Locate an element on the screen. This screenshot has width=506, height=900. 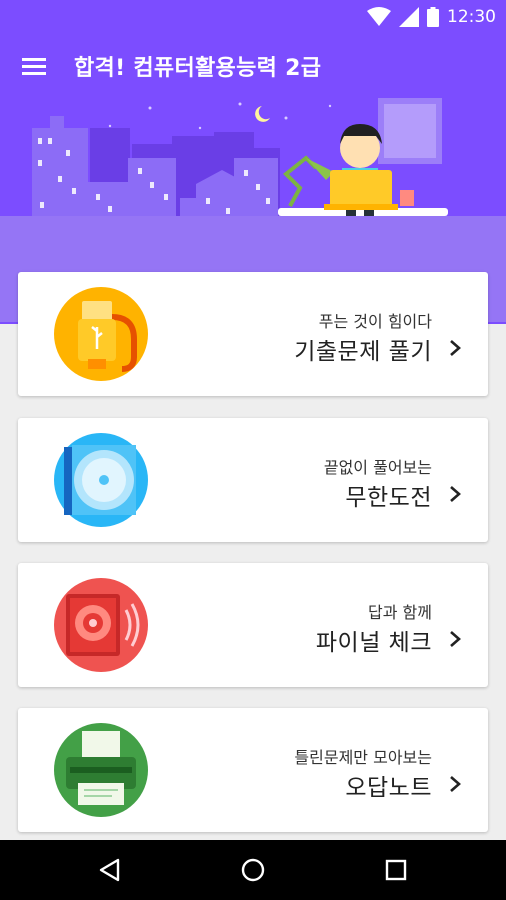
card-title: 오답노트 is located at coordinates (388, 788).